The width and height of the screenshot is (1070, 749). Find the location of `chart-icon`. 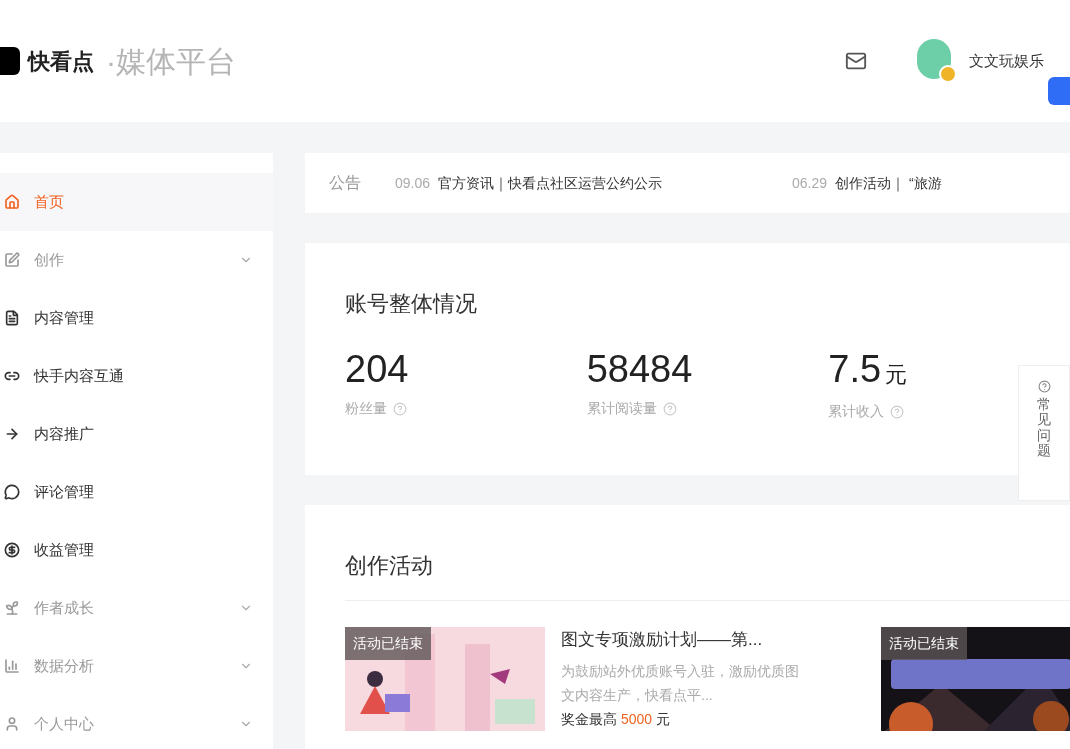

chart-icon is located at coordinates (12, 666).